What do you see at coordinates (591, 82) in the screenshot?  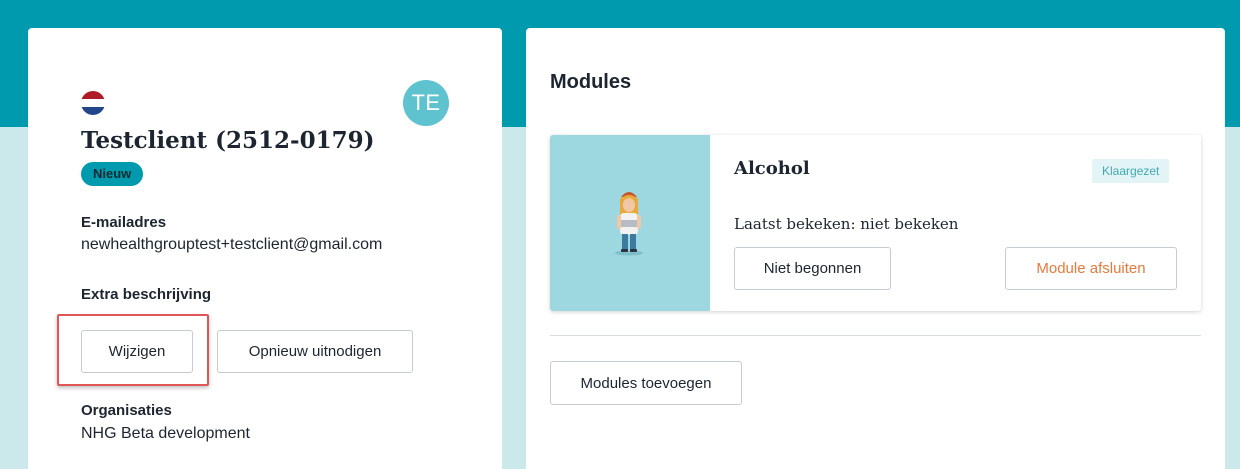 I see `modules-title: Modules` at bounding box center [591, 82].